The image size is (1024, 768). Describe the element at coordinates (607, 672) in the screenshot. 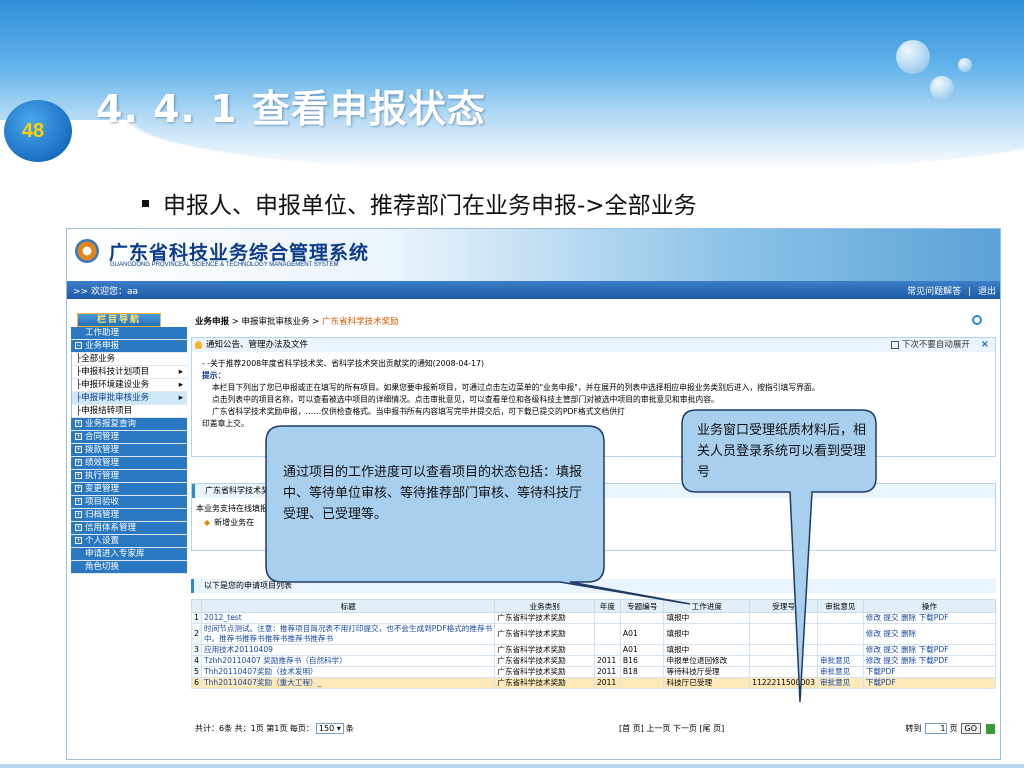

I see `cell-year: 2011` at that location.